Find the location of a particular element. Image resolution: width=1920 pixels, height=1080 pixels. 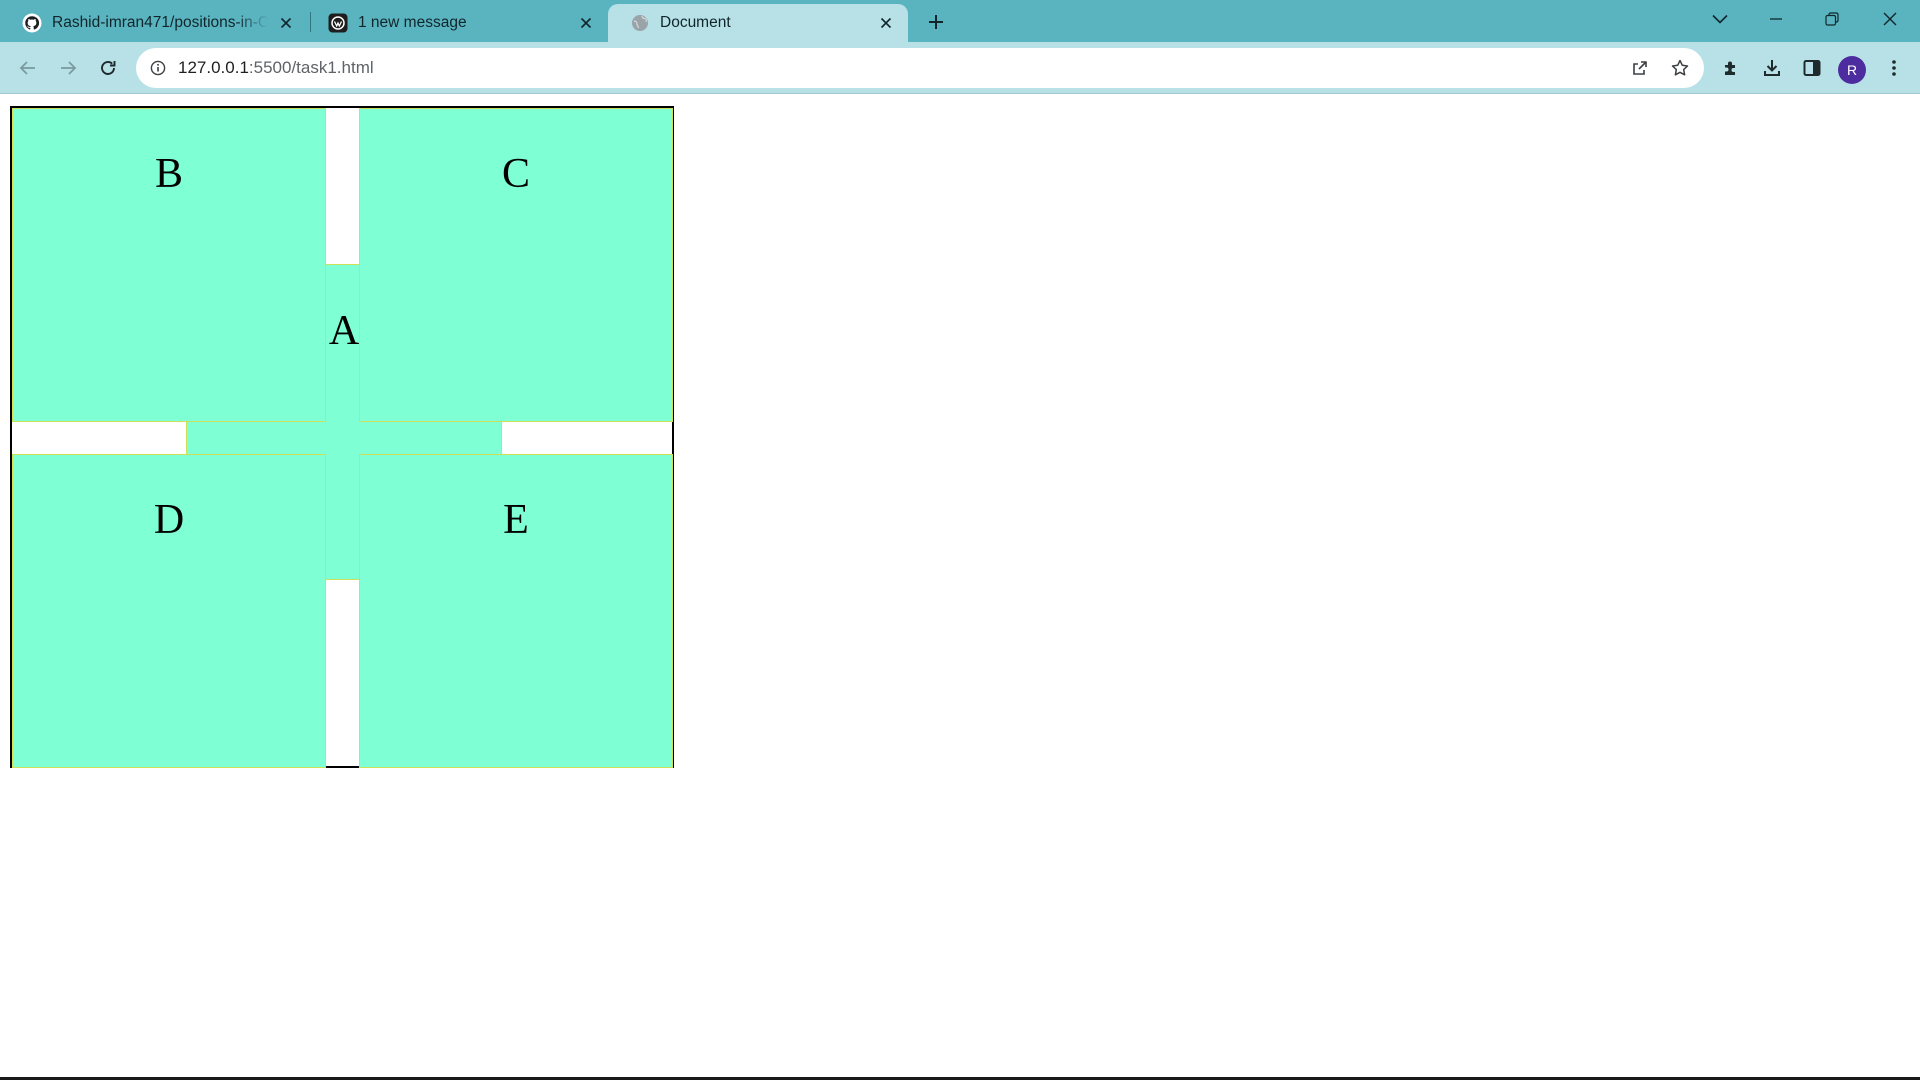

github-icon is located at coordinates (32, 23).